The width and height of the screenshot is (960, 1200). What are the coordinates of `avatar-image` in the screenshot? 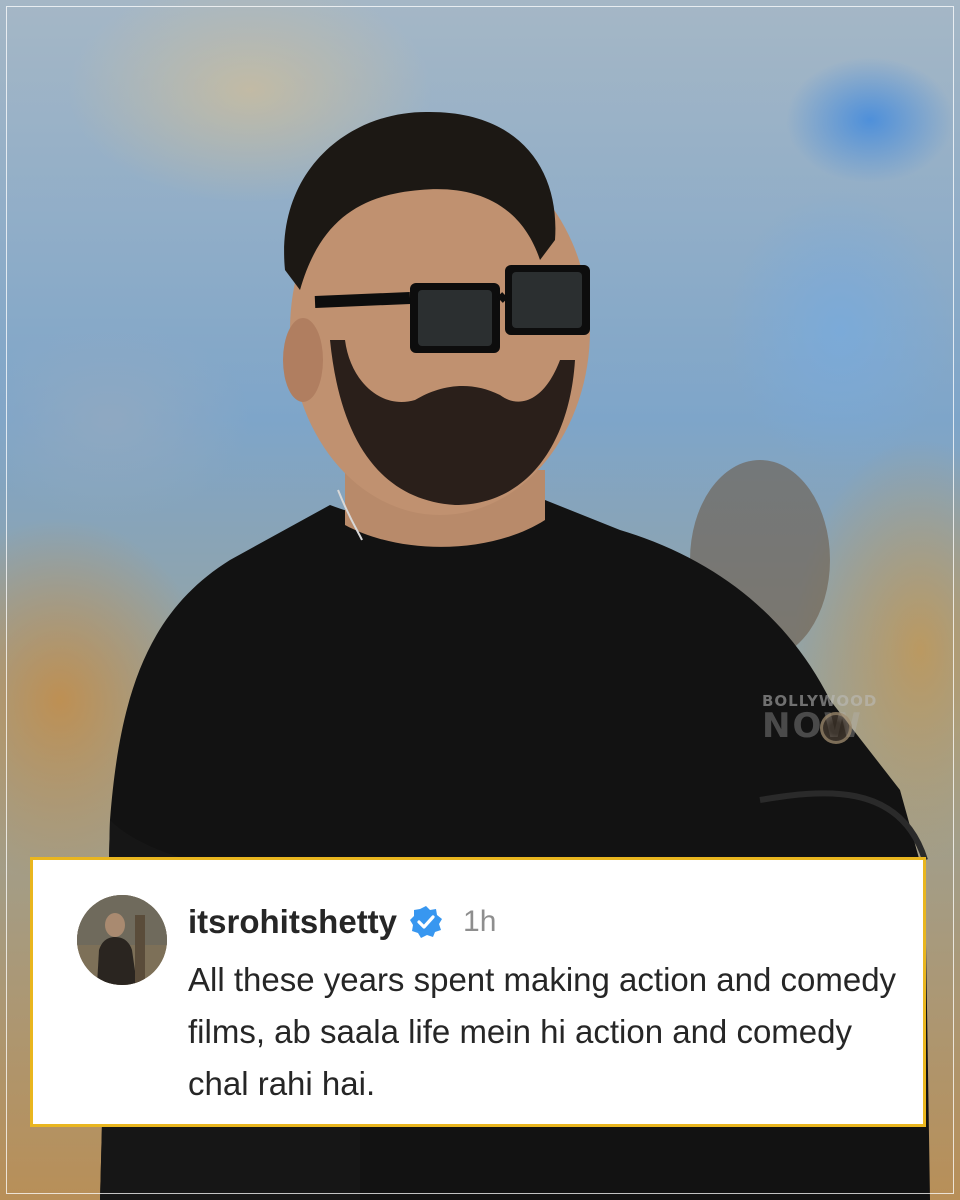 It's located at (122, 940).